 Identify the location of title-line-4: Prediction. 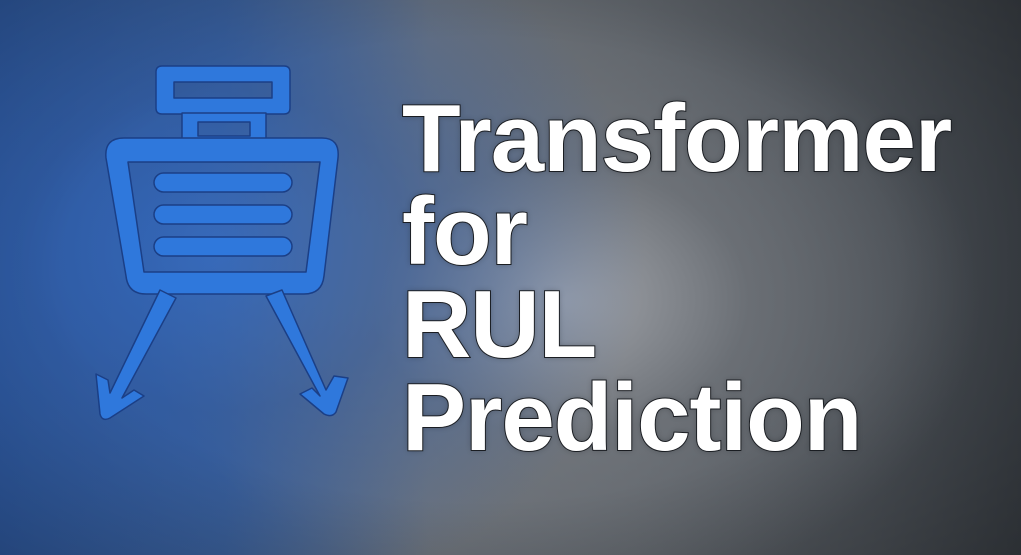
(632, 417).